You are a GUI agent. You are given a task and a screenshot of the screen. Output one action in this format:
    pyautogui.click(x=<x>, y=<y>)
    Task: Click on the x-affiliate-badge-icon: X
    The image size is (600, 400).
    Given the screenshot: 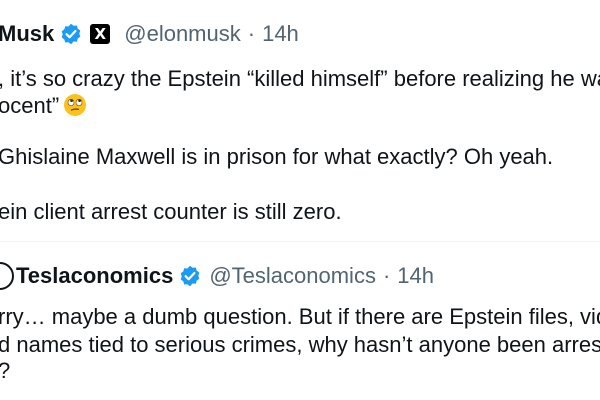 What is the action you would take?
    pyautogui.click(x=100, y=34)
    